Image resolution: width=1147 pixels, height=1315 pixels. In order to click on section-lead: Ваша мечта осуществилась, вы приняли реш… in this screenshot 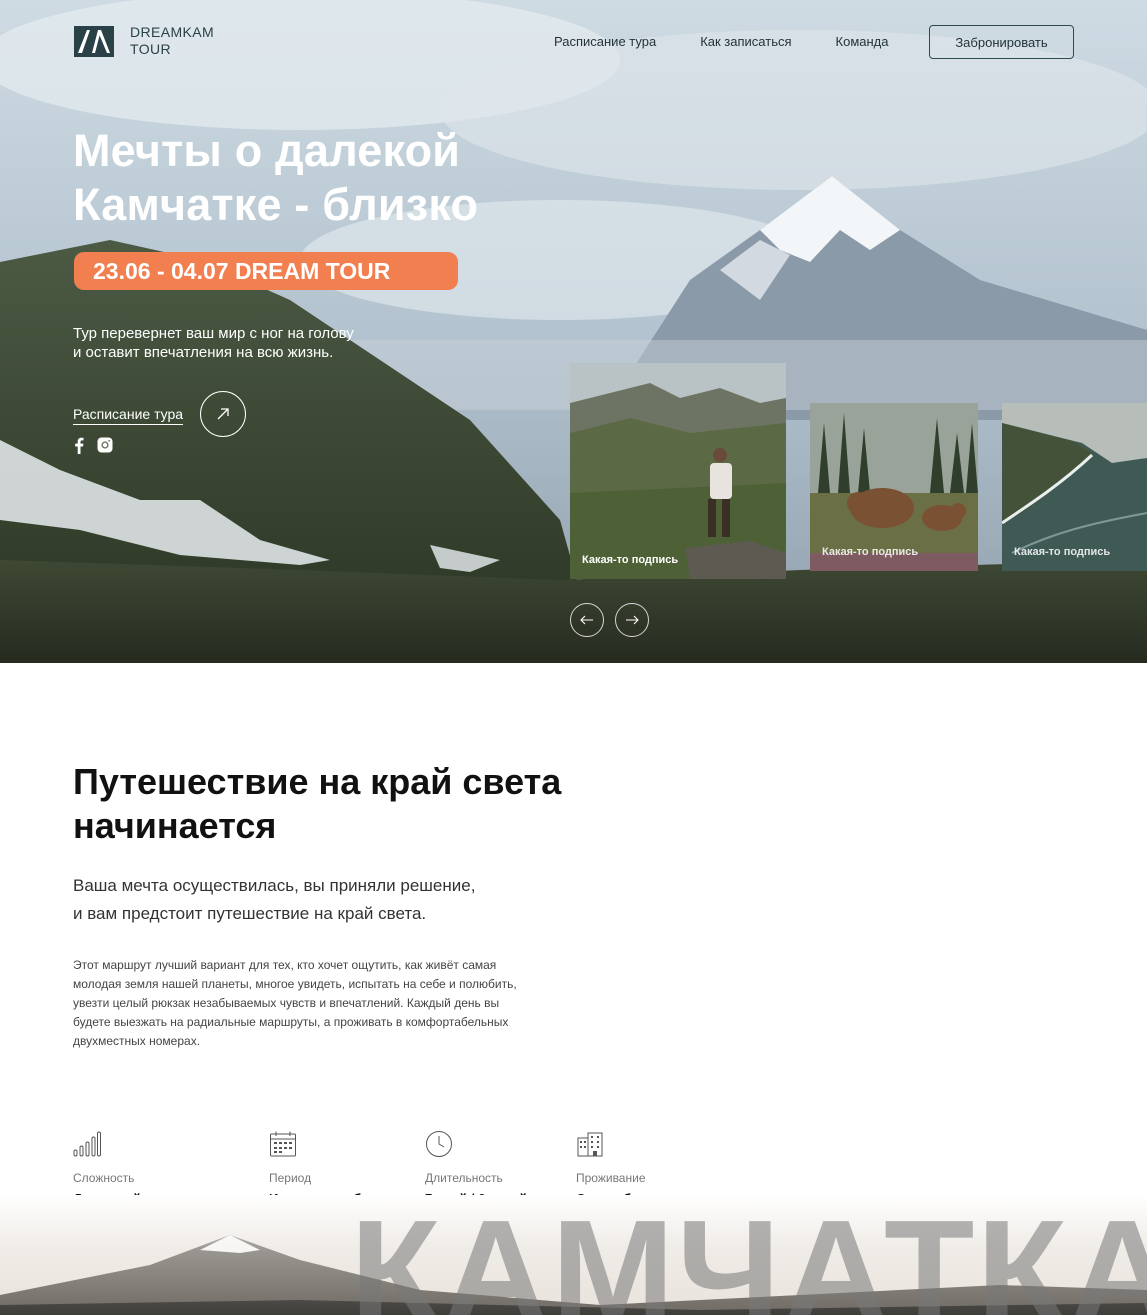, I will do `click(308, 900)`.